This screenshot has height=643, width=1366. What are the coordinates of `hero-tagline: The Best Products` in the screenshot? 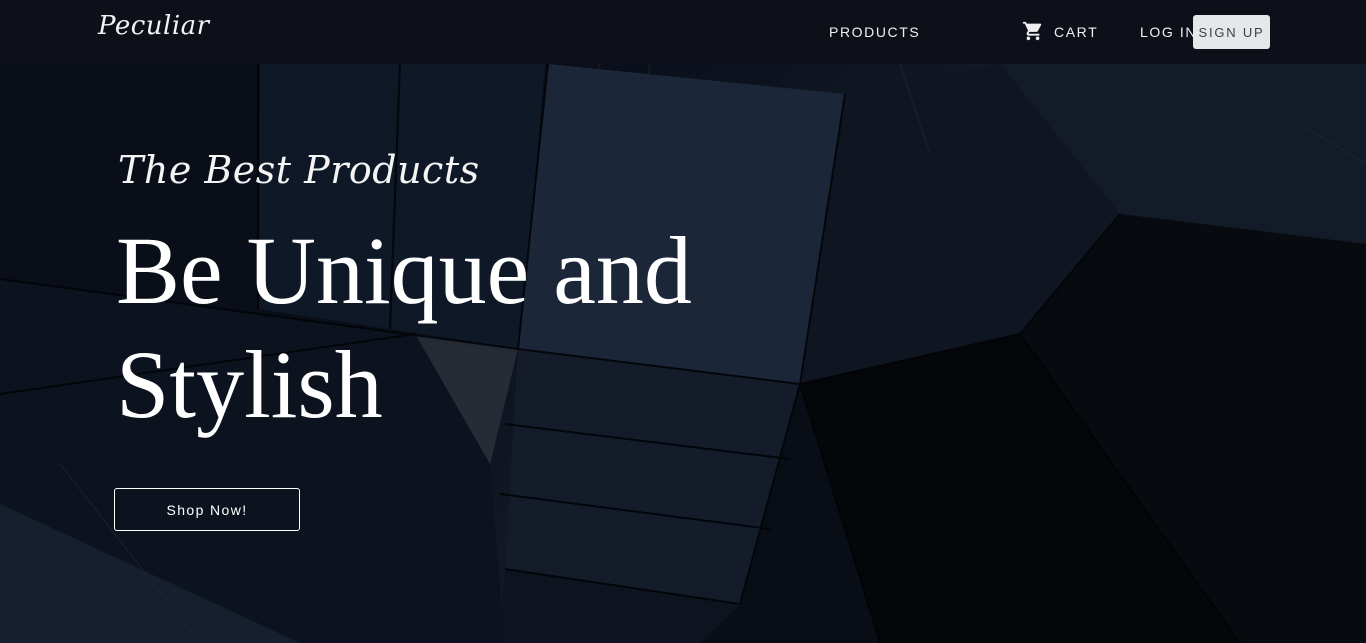 It's located at (299, 170).